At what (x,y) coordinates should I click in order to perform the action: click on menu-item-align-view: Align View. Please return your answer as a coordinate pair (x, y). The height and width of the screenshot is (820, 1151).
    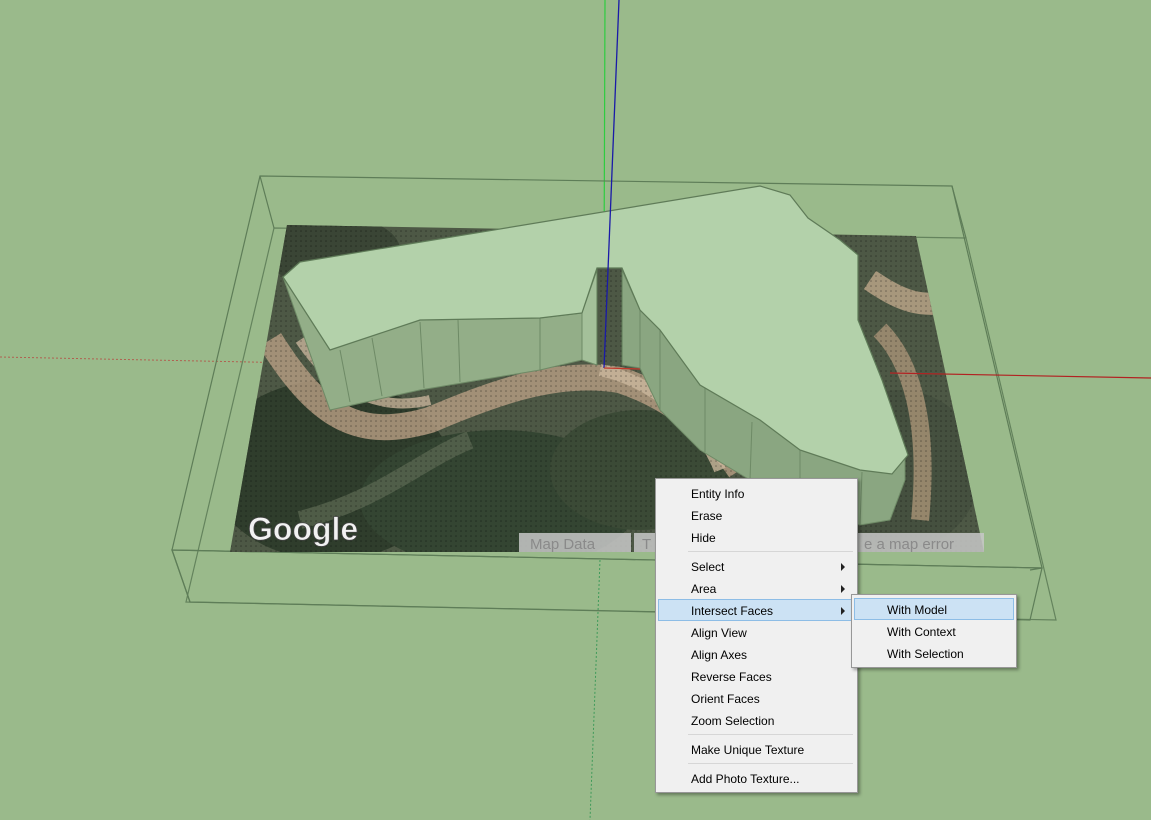
    Looking at the image, I should click on (756, 632).